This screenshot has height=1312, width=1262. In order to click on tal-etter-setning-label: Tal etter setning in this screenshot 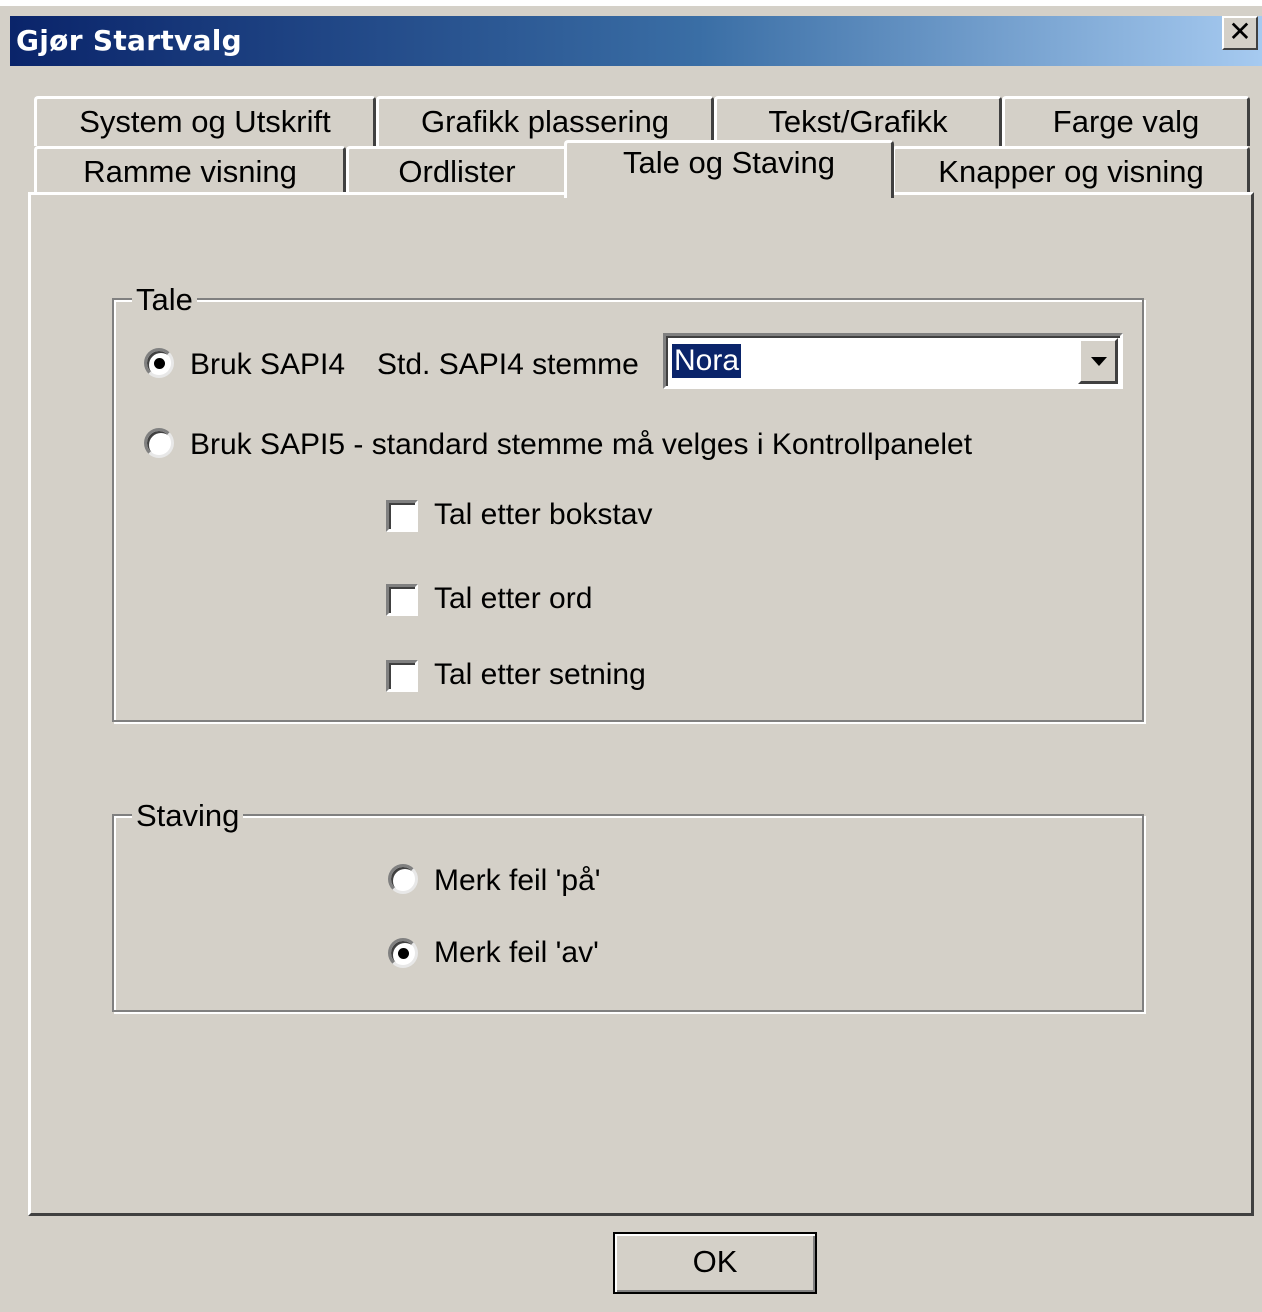, I will do `click(540, 675)`.